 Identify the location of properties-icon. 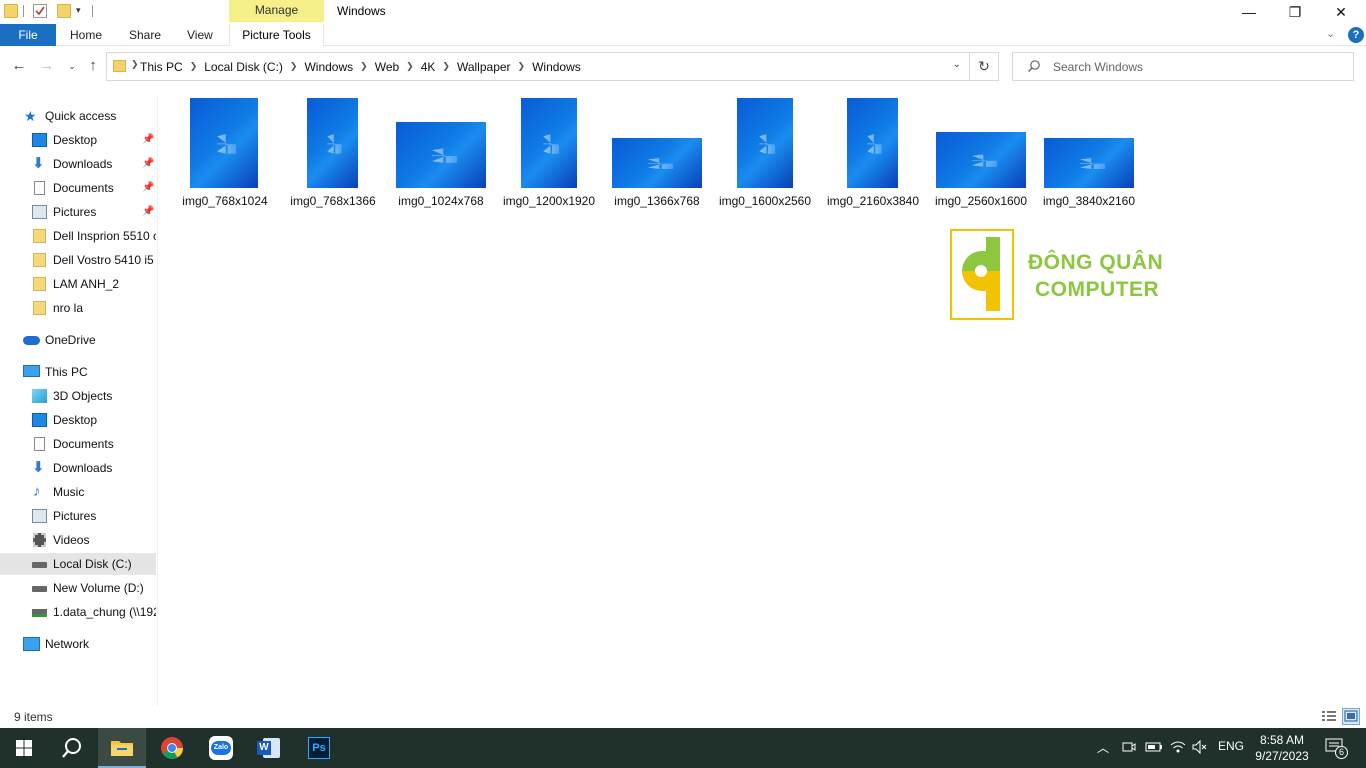
(40, 11).